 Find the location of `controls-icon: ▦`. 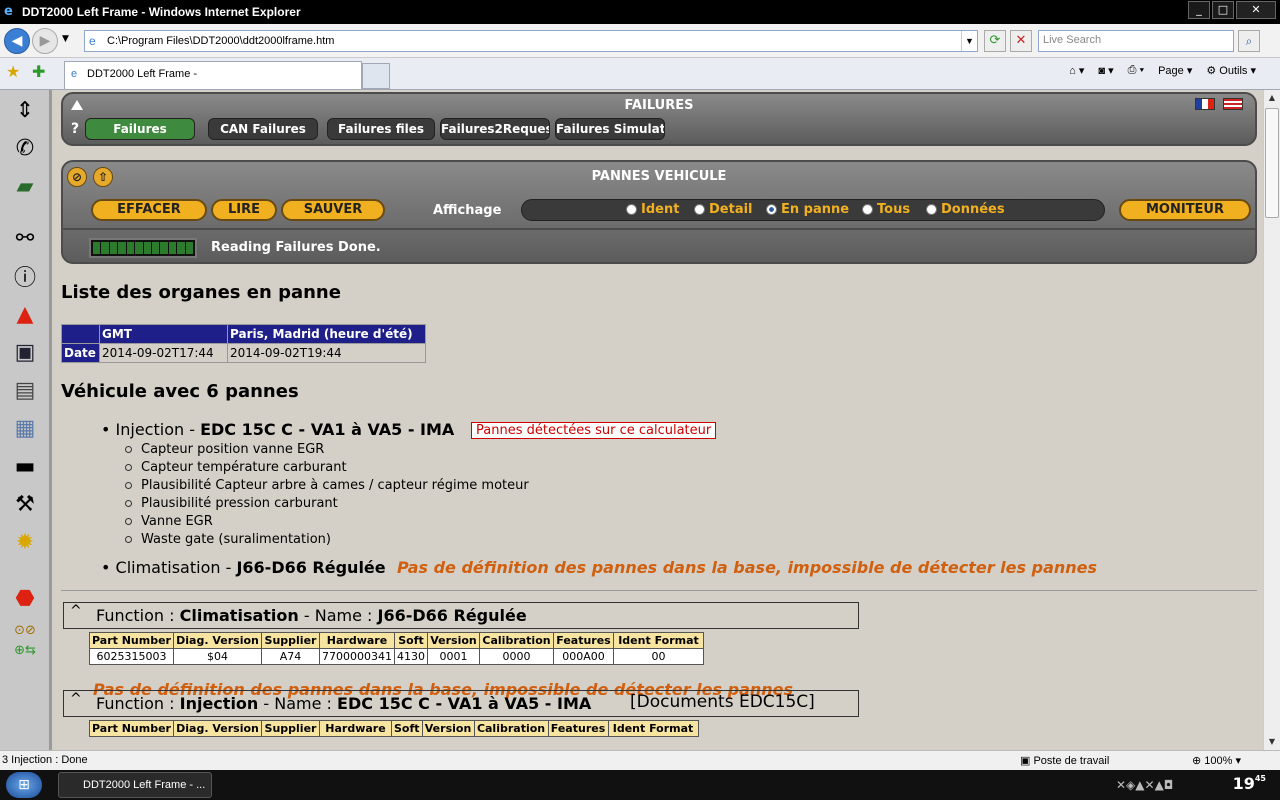

controls-icon: ▦ is located at coordinates (25, 428).